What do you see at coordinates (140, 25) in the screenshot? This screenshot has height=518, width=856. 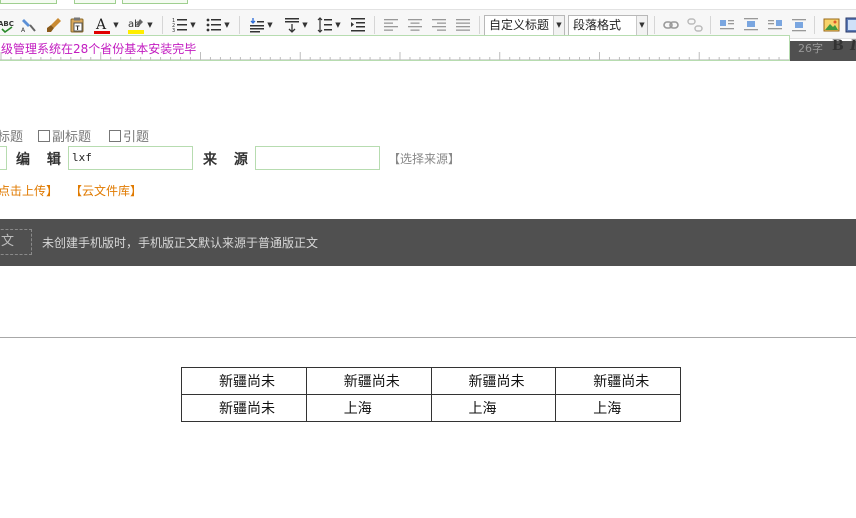 I see `highlight-color-icon: ab ▼` at bounding box center [140, 25].